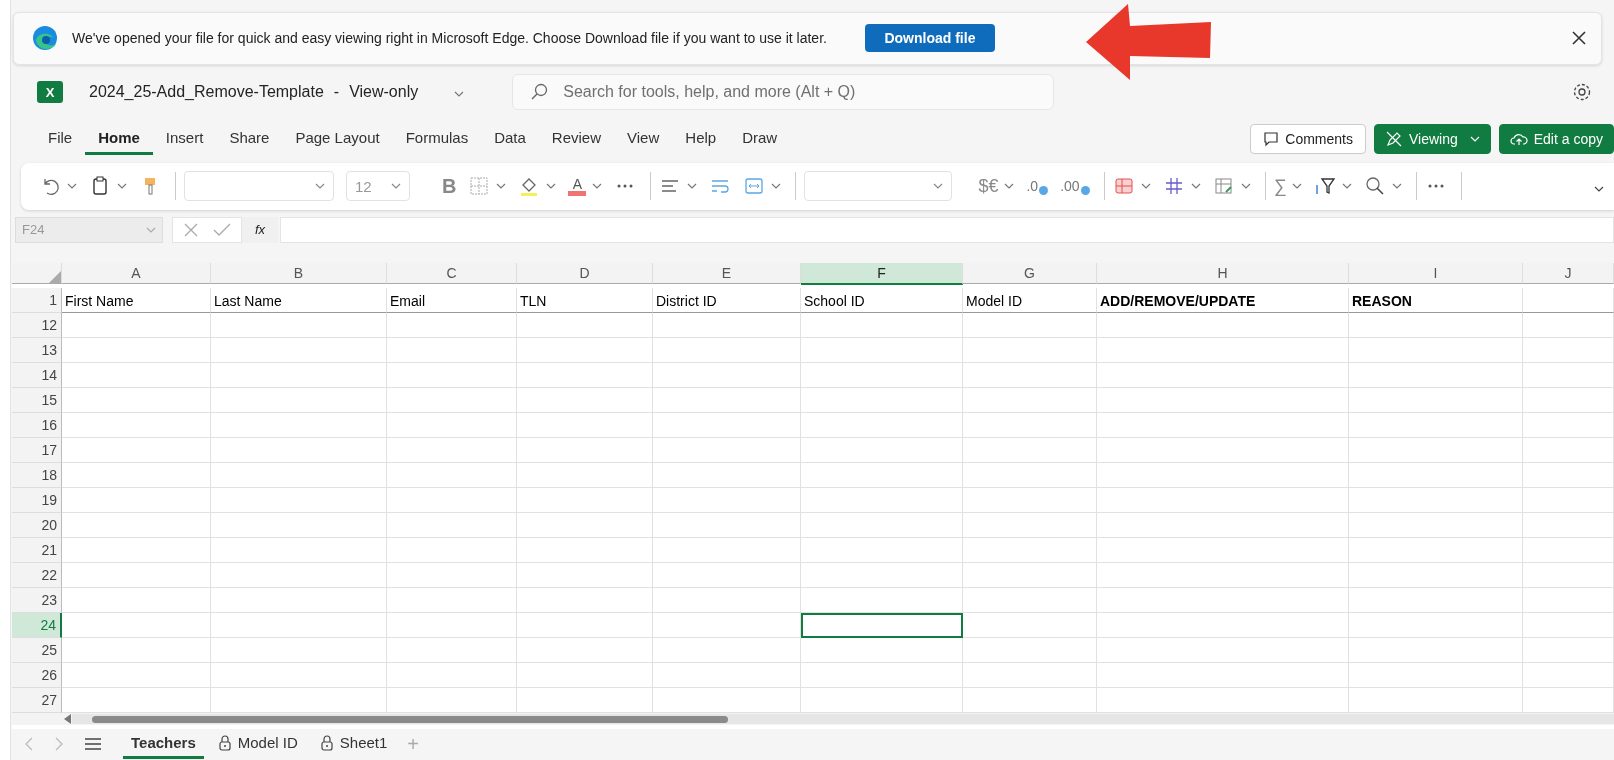 The image size is (1614, 760). What do you see at coordinates (1271, 139) in the screenshot?
I see `comment-icon` at bounding box center [1271, 139].